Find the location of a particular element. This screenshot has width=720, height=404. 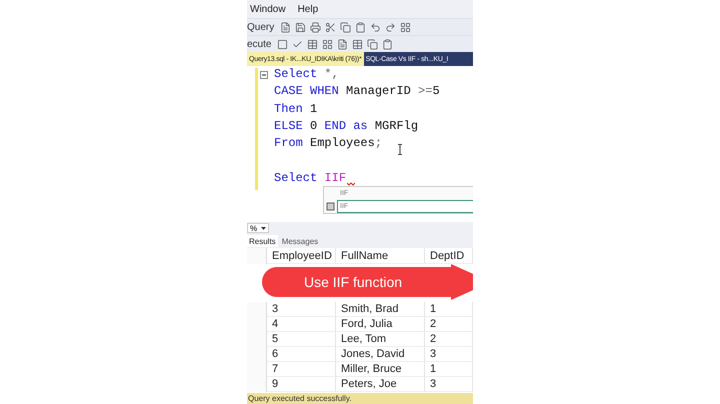

code-line: From Employees; is located at coordinates (328, 143).